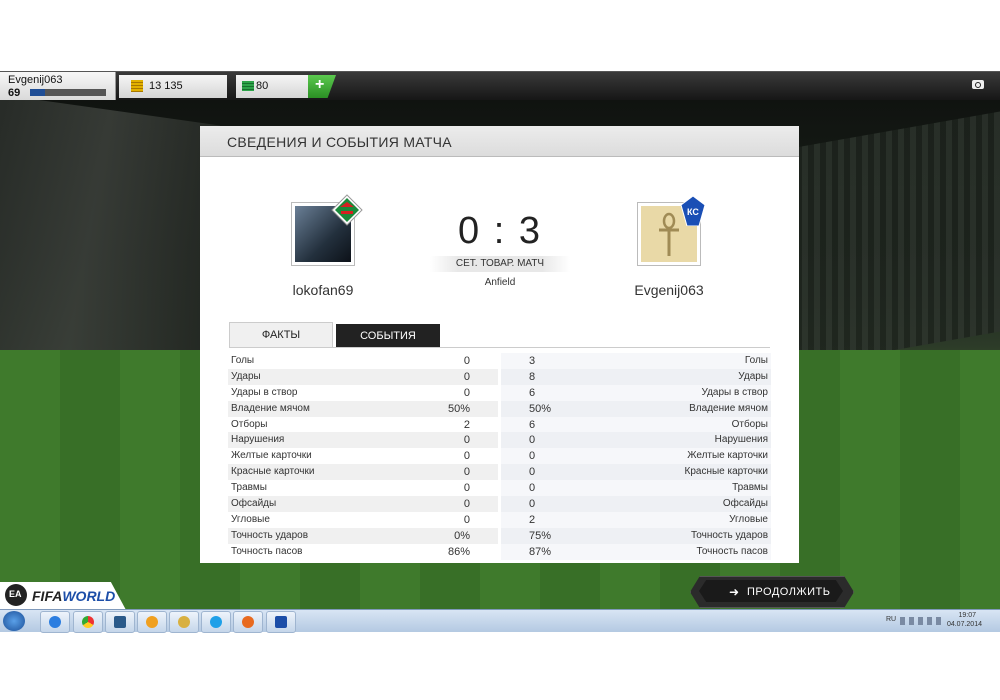 This screenshot has width=1000, height=700. Describe the element at coordinates (728, 408) in the screenshot. I see `stat-label-away: Владение мячом` at that location.